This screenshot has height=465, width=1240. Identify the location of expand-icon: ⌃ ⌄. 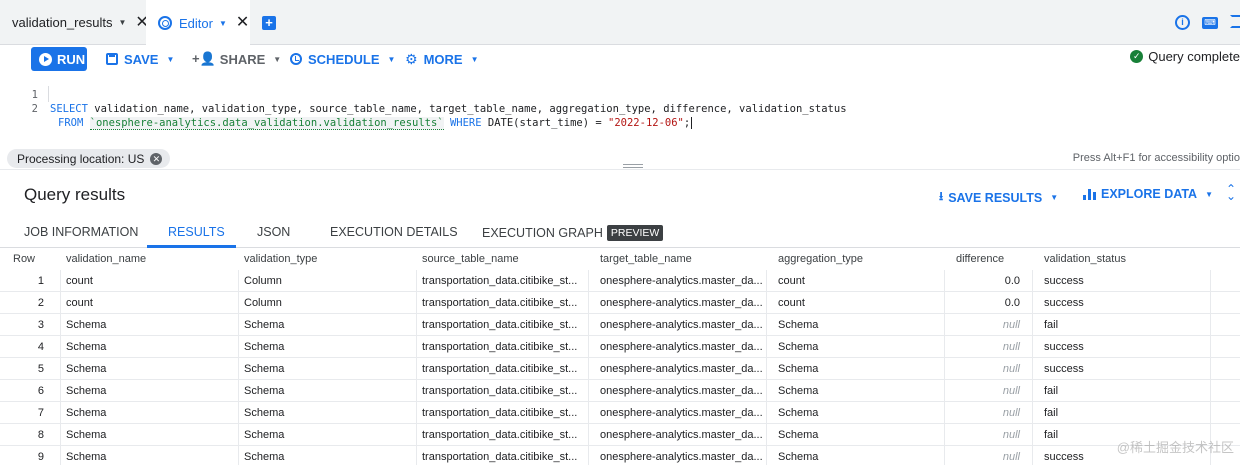
(1231, 192).